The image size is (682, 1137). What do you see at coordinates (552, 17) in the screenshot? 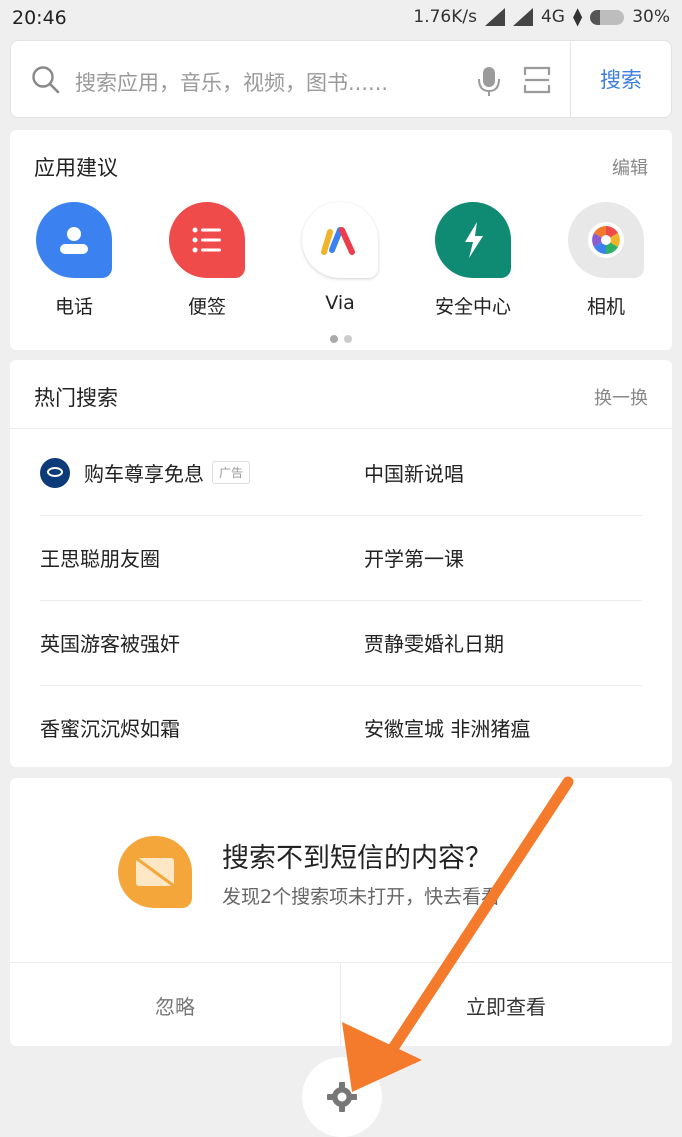
I see `network-type: 4G` at bounding box center [552, 17].